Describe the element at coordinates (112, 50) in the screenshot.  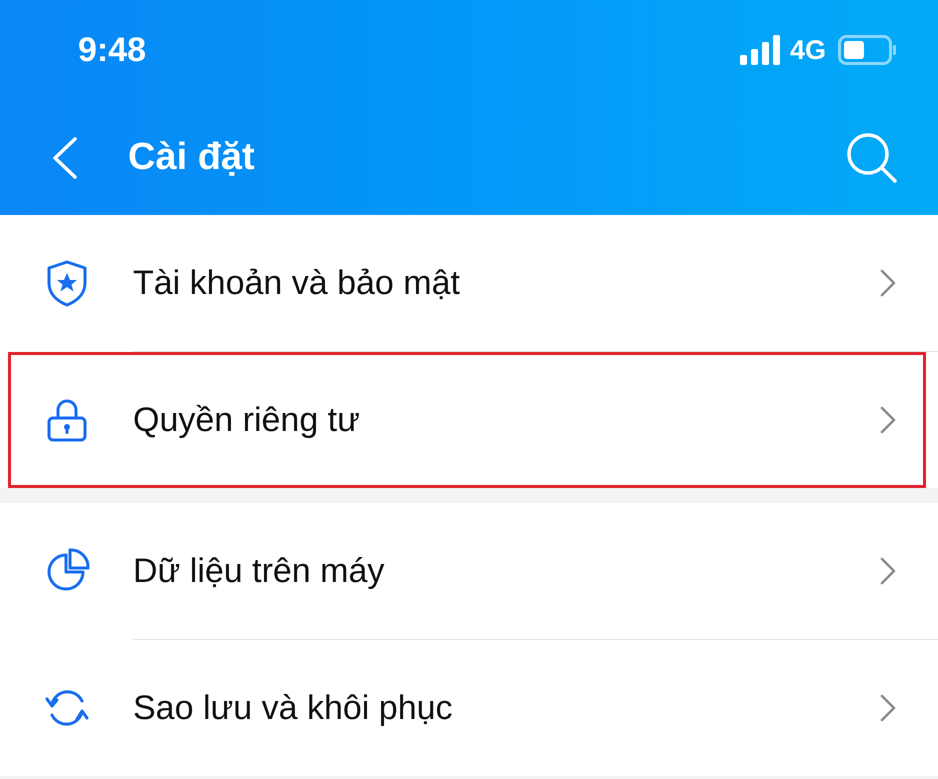
I see `clock-time: 9:48` at that location.